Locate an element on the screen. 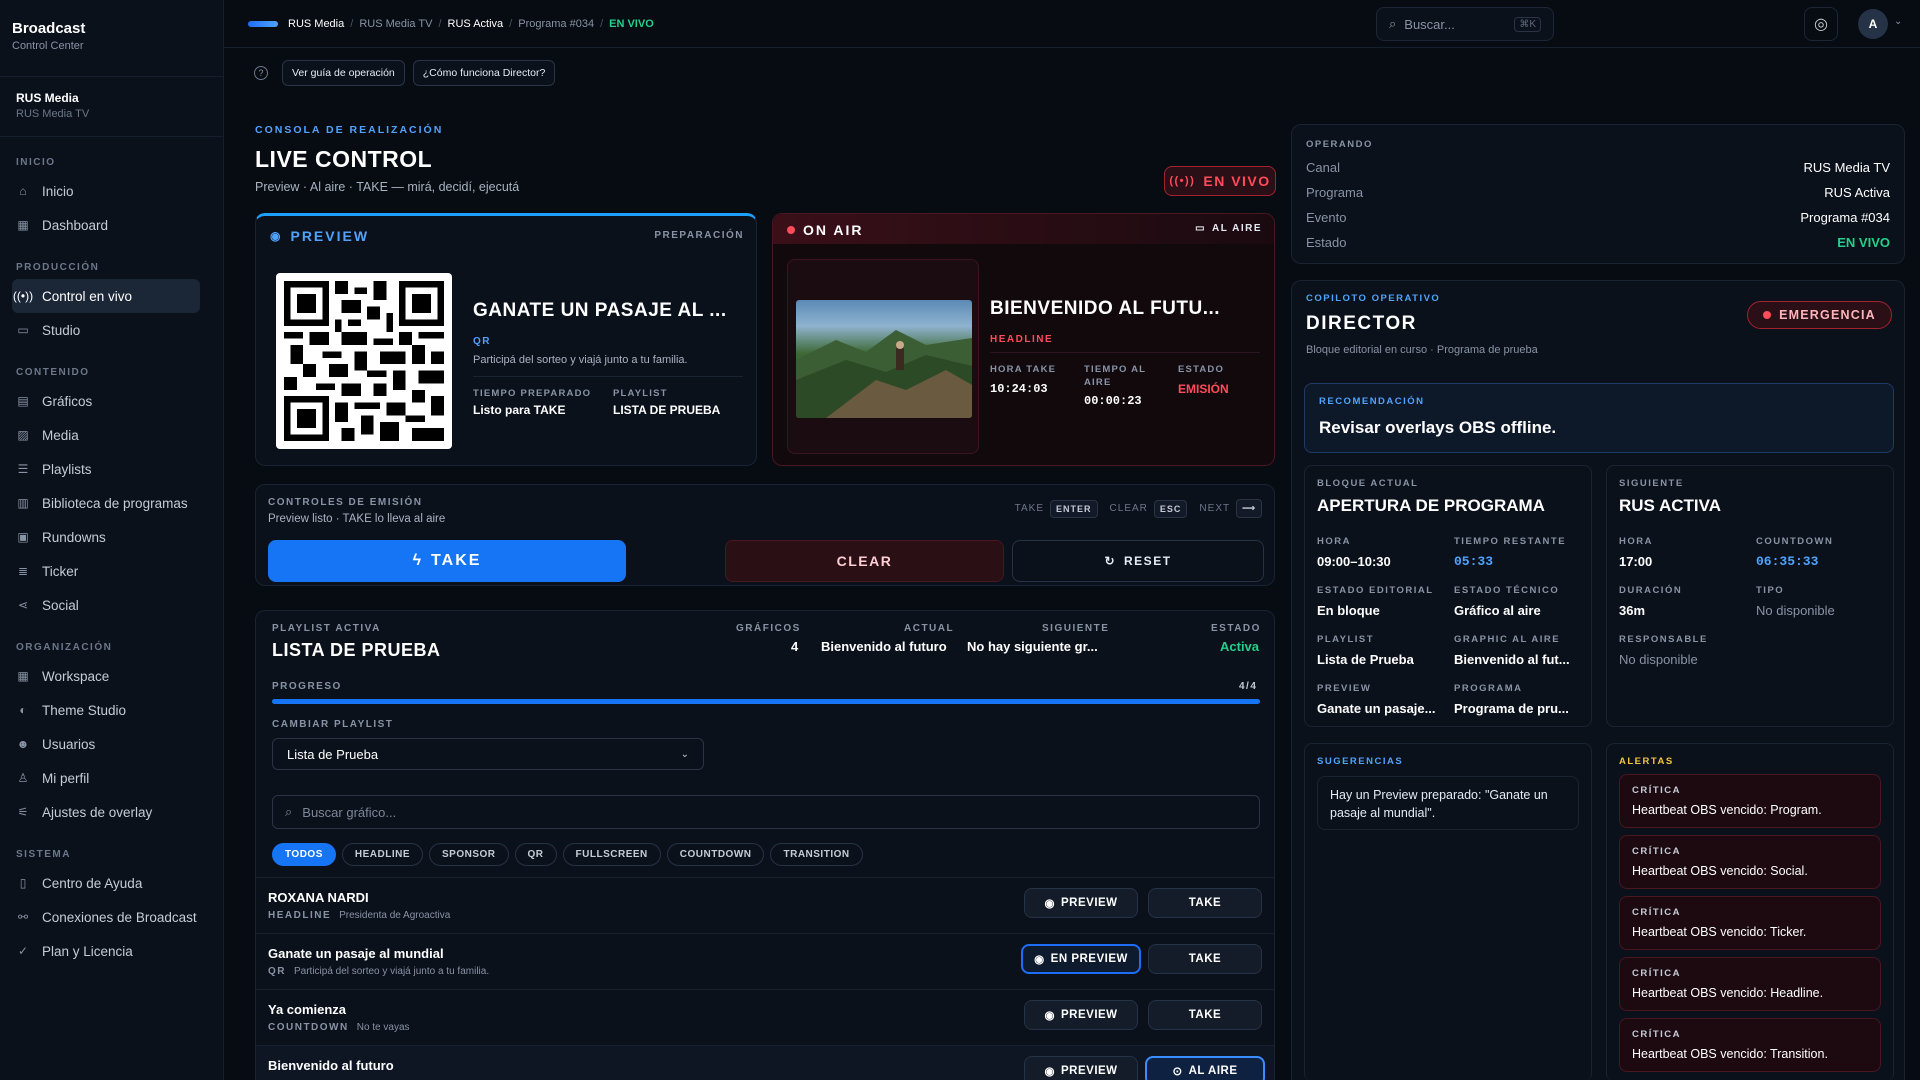 The height and width of the screenshot is (1080, 1920). eye-icon: ◉ is located at coordinates (276, 236).